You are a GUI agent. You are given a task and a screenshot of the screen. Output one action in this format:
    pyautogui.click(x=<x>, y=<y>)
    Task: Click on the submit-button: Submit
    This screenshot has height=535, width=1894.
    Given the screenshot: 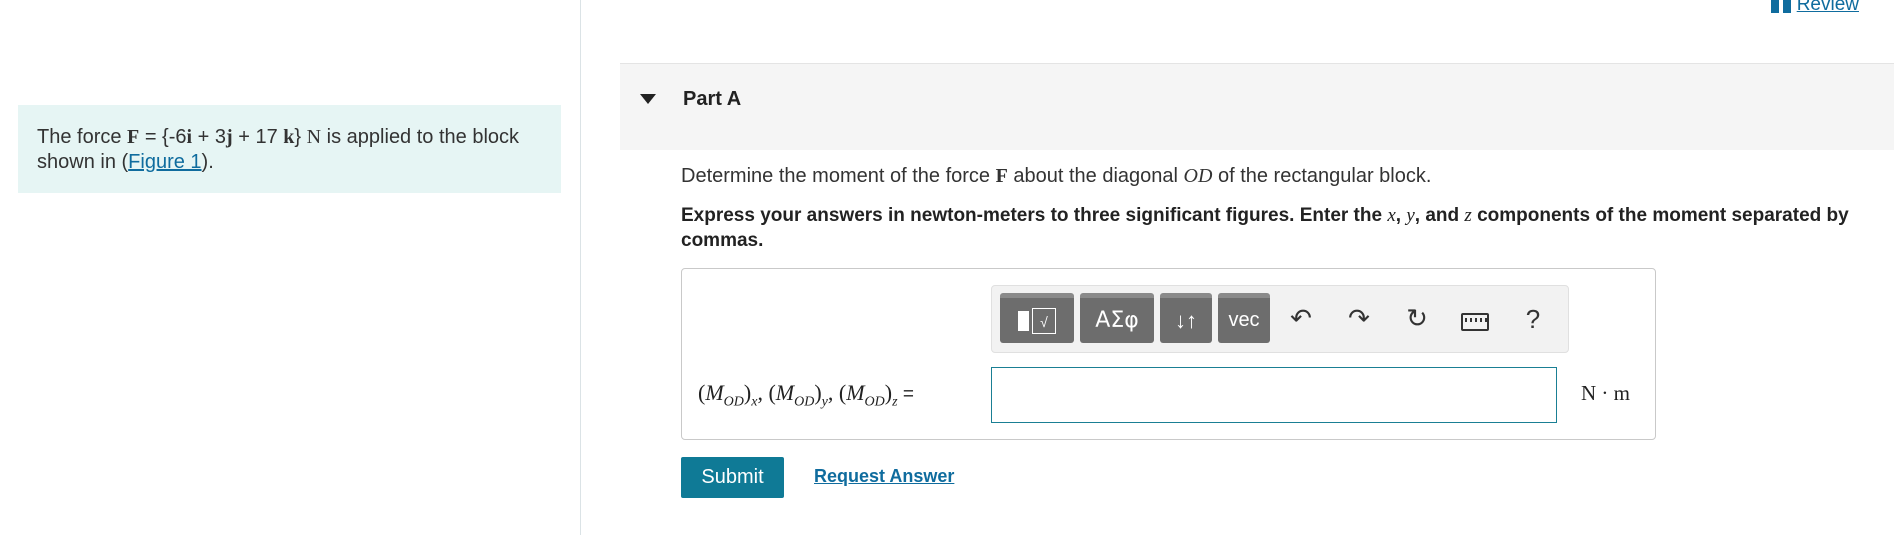 What is the action you would take?
    pyautogui.click(x=732, y=477)
    